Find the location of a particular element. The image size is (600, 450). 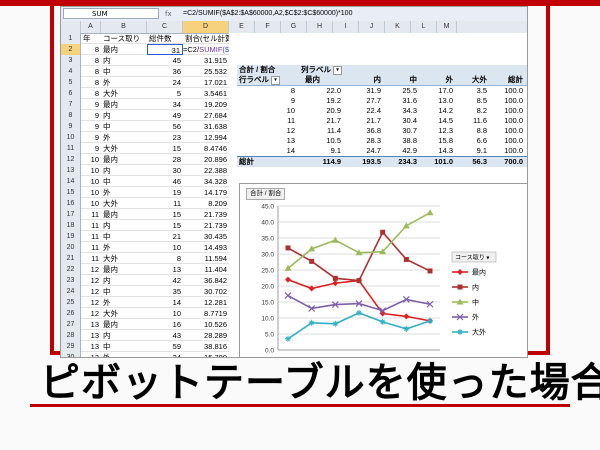

row-number: 6 is located at coordinates (71, 93).